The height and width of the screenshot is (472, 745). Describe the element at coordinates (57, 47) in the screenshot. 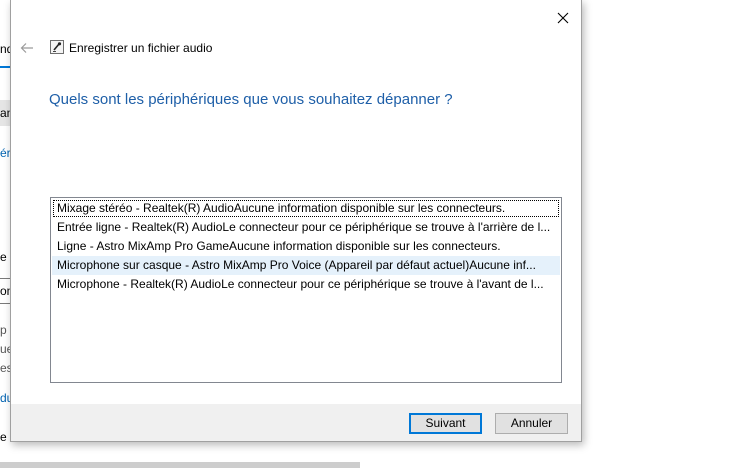

I see `microphone-troubleshooter-icon` at that location.